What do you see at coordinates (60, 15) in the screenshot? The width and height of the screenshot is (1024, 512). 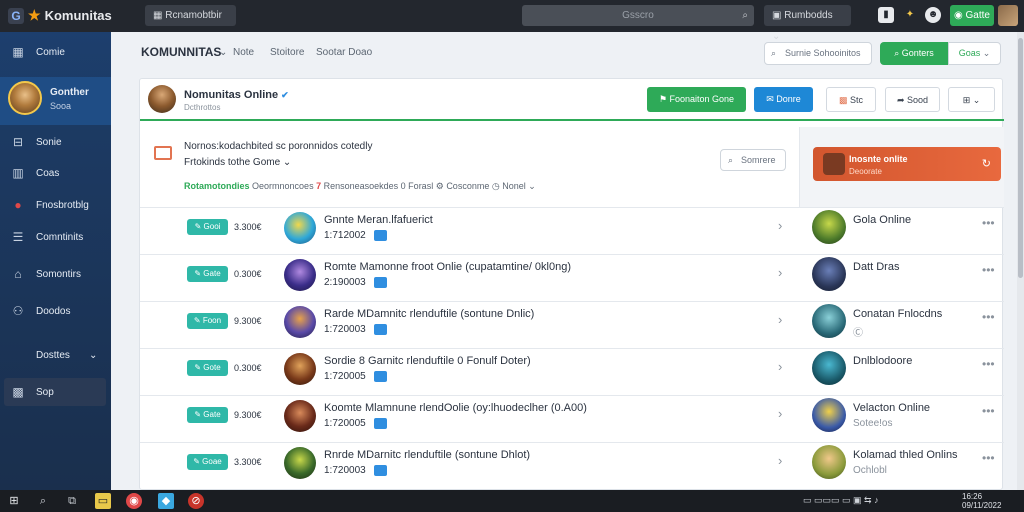 I see `brand: G ★ Komunitas` at bounding box center [60, 15].